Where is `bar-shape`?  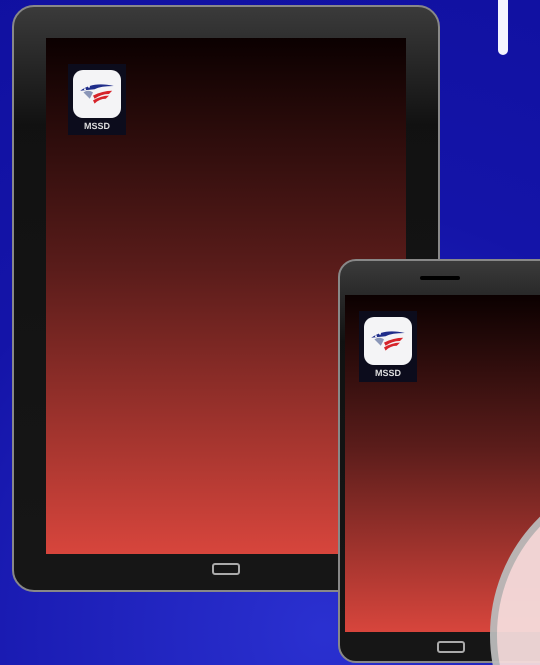 bar-shape is located at coordinates (503, 27).